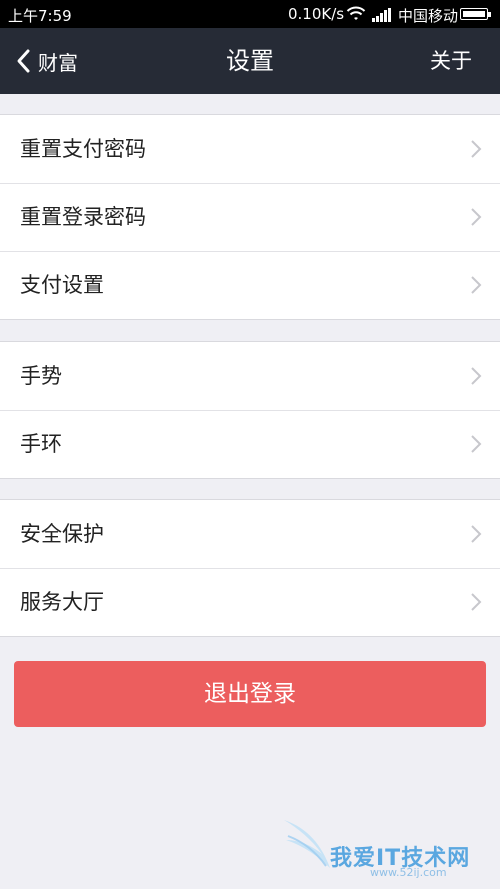  What do you see at coordinates (62, 534) in the screenshot?
I see `row-label: 安全保护` at bounding box center [62, 534].